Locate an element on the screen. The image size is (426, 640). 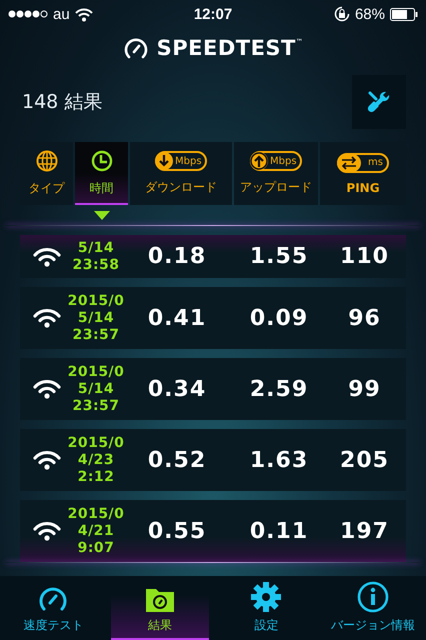
tools-icon is located at coordinates (379, 102).